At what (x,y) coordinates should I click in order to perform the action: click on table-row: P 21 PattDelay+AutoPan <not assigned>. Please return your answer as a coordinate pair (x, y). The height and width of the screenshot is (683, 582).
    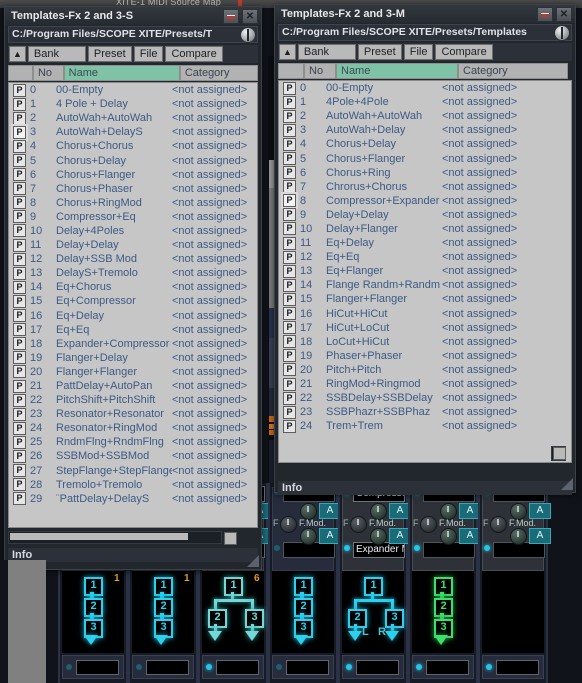
    Looking at the image, I should click on (133, 386).